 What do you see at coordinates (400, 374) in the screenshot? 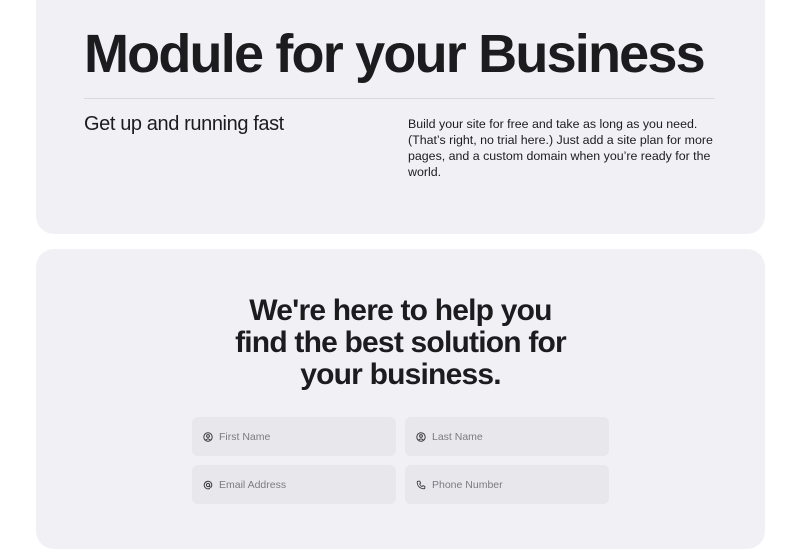
I see `contact-title-line-3: your business.` at bounding box center [400, 374].